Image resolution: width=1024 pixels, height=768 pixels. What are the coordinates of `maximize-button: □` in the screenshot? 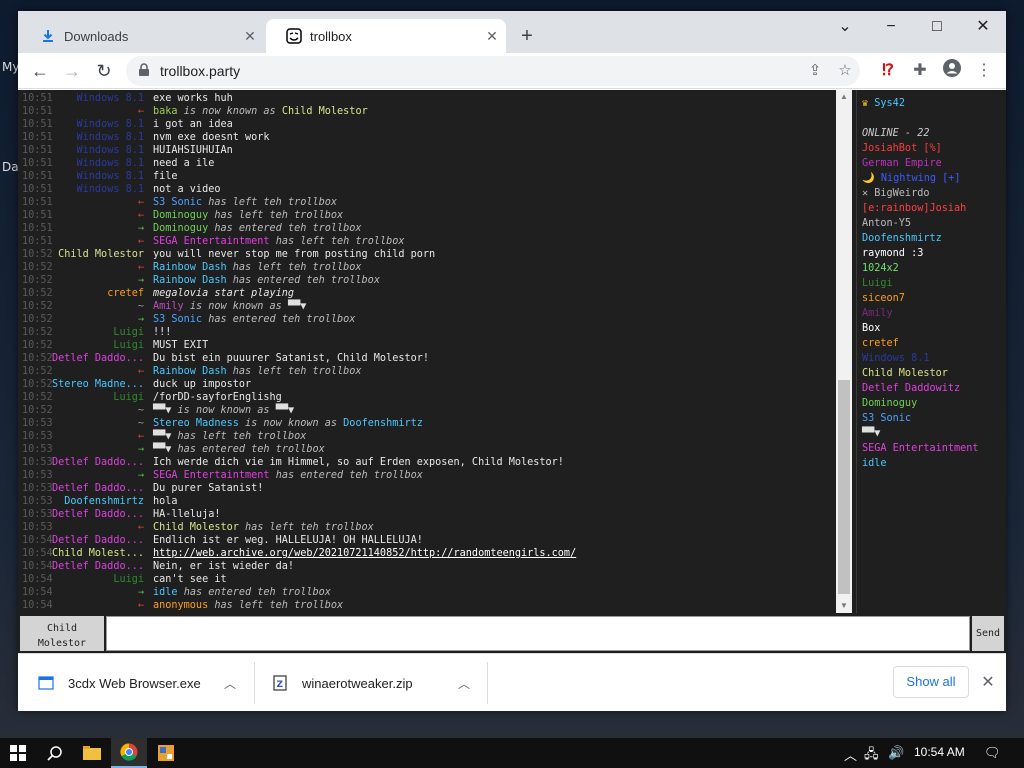 It's located at (937, 27).